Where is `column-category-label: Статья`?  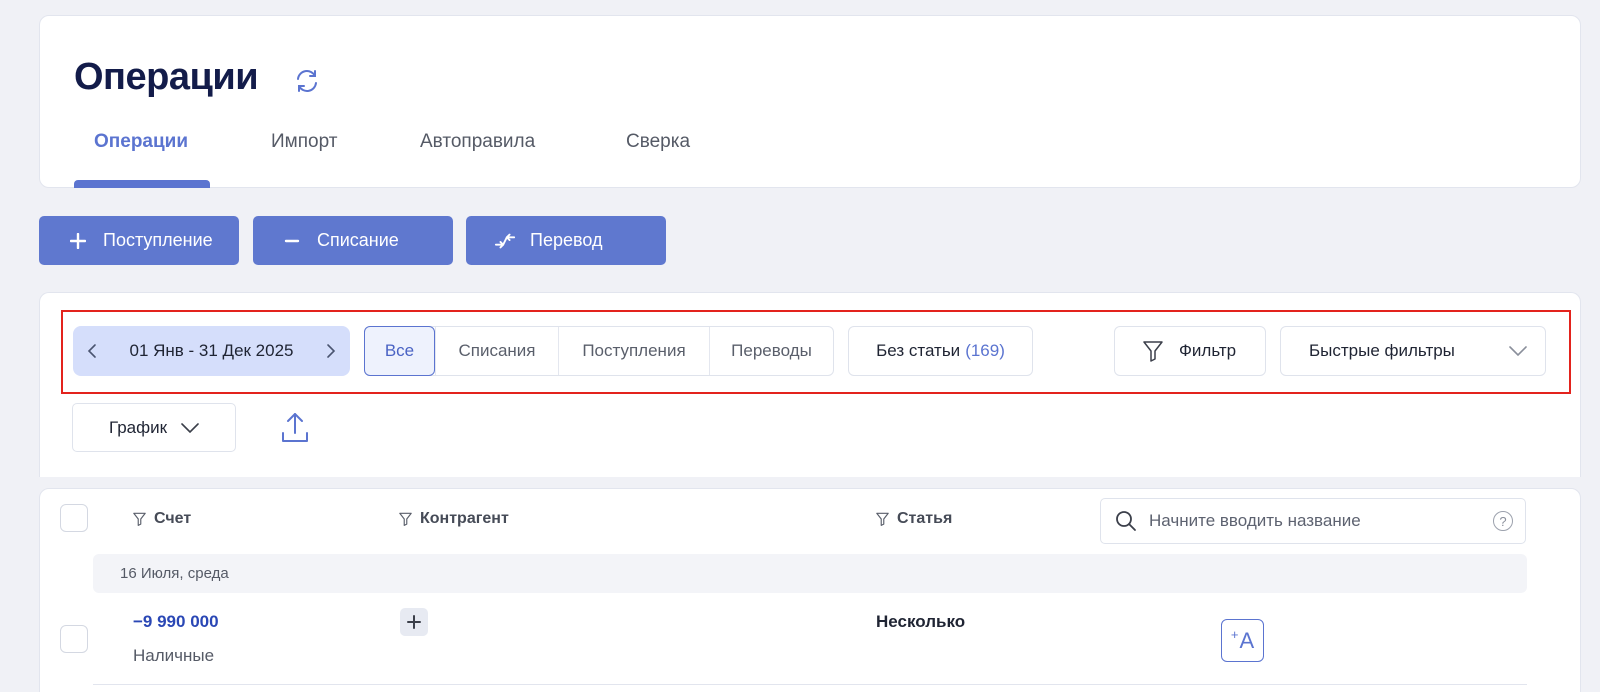
column-category-label: Статья is located at coordinates (925, 518).